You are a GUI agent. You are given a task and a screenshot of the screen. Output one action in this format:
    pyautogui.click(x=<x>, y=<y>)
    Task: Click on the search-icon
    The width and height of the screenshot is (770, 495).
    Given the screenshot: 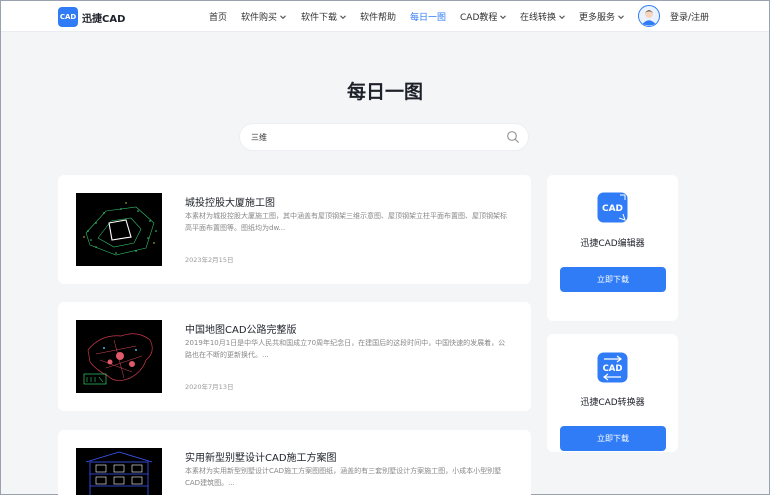 What is the action you would take?
    pyautogui.click(x=513, y=137)
    